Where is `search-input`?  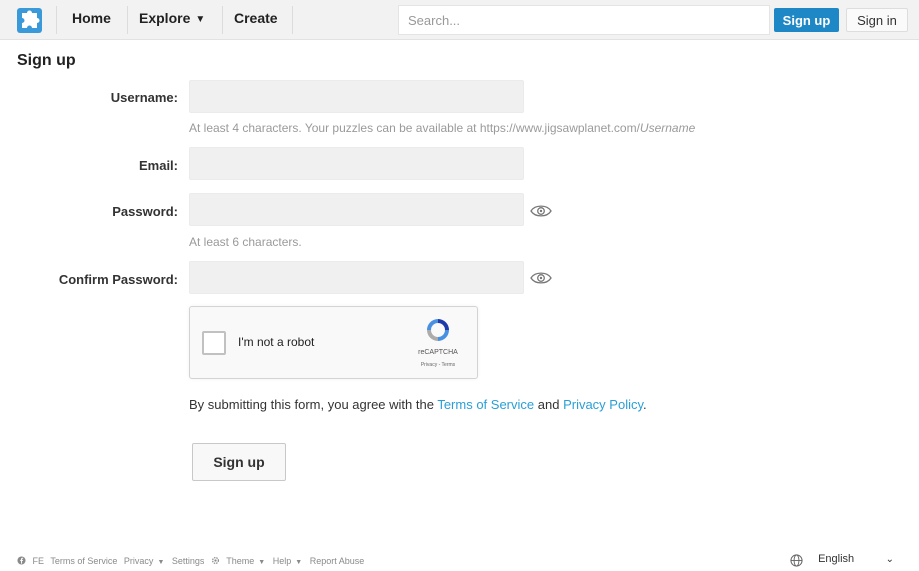 search-input is located at coordinates (584, 20).